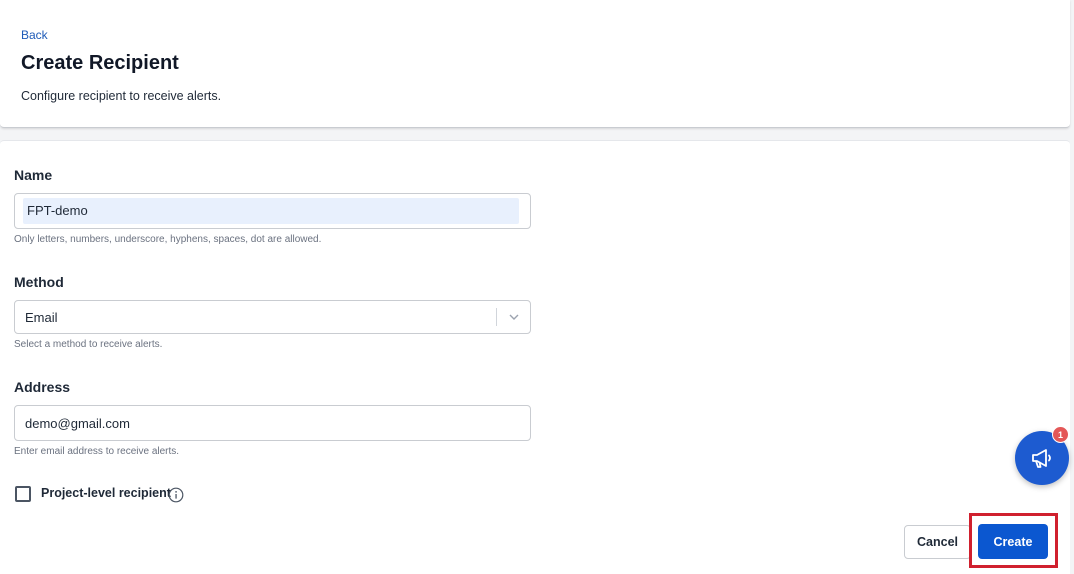 The image size is (1074, 574). Describe the element at coordinates (514, 317) in the screenshot. I see `chevron-down-icon` at that location.